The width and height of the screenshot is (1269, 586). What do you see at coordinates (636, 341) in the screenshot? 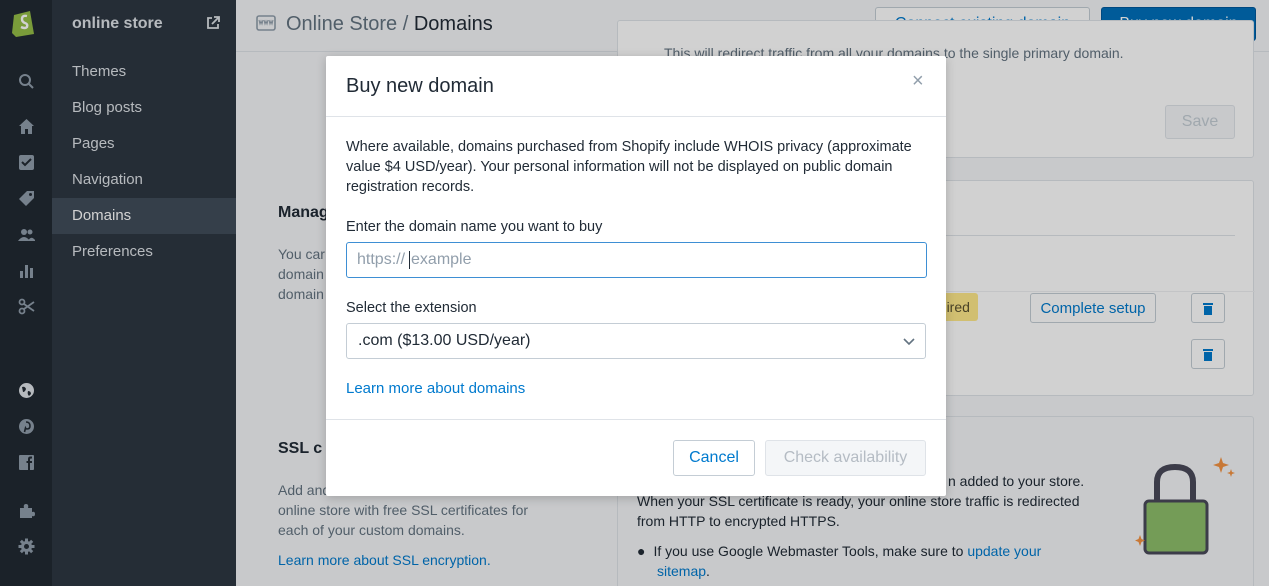
I see `extension-select: .com ($13.00 USD/year)` at bounding box center [636, 341].